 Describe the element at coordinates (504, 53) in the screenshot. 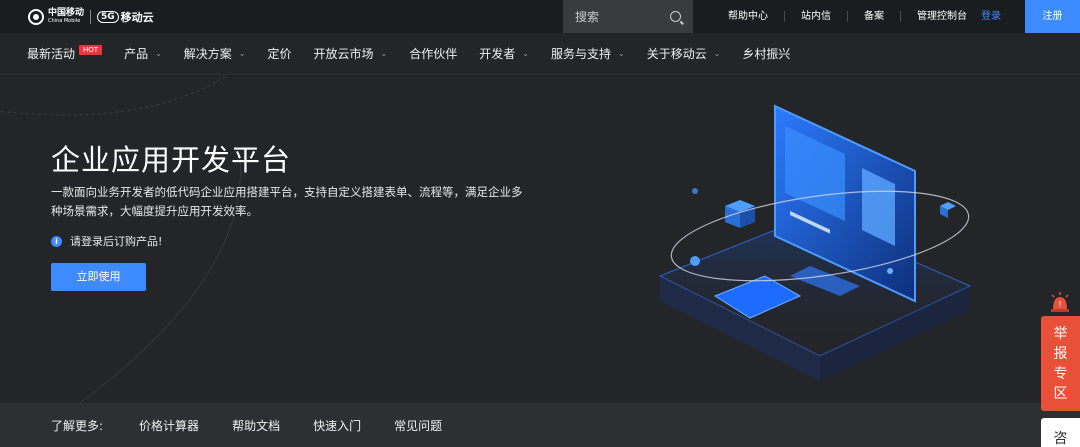

I see `nav-item-developers: 开发者 ⌄` at that location.